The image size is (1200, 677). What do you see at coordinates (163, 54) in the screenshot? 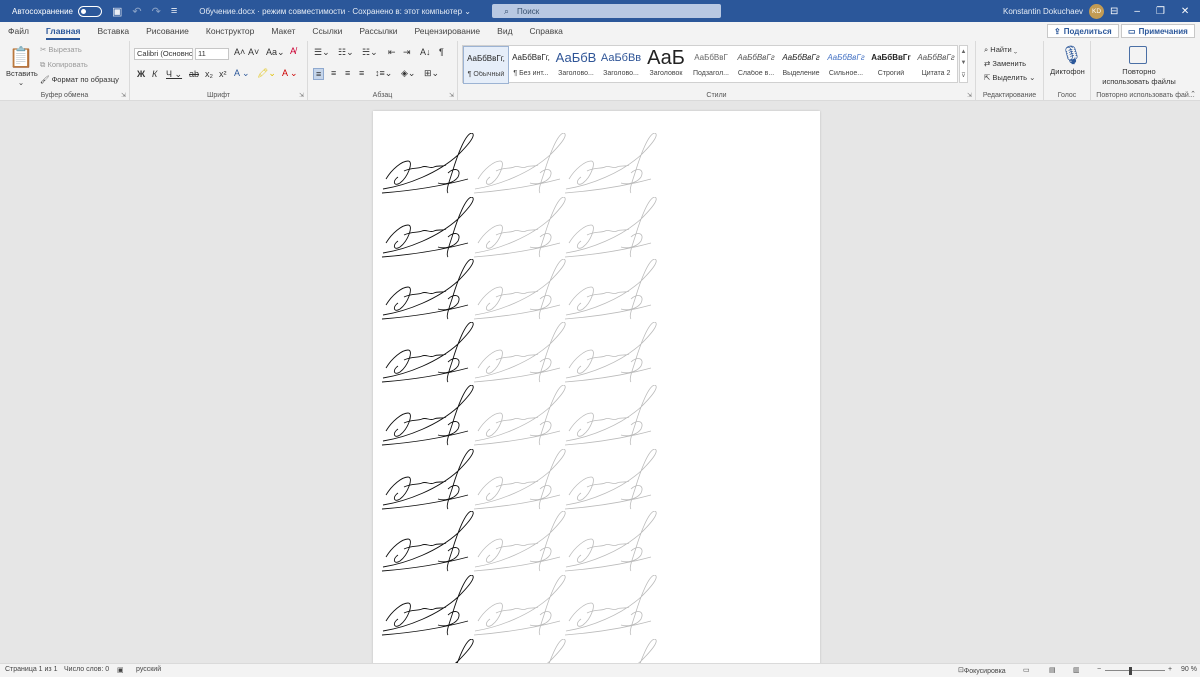
I see `font-name-select: Calibri (Основной` at bounding box center [163, 54].